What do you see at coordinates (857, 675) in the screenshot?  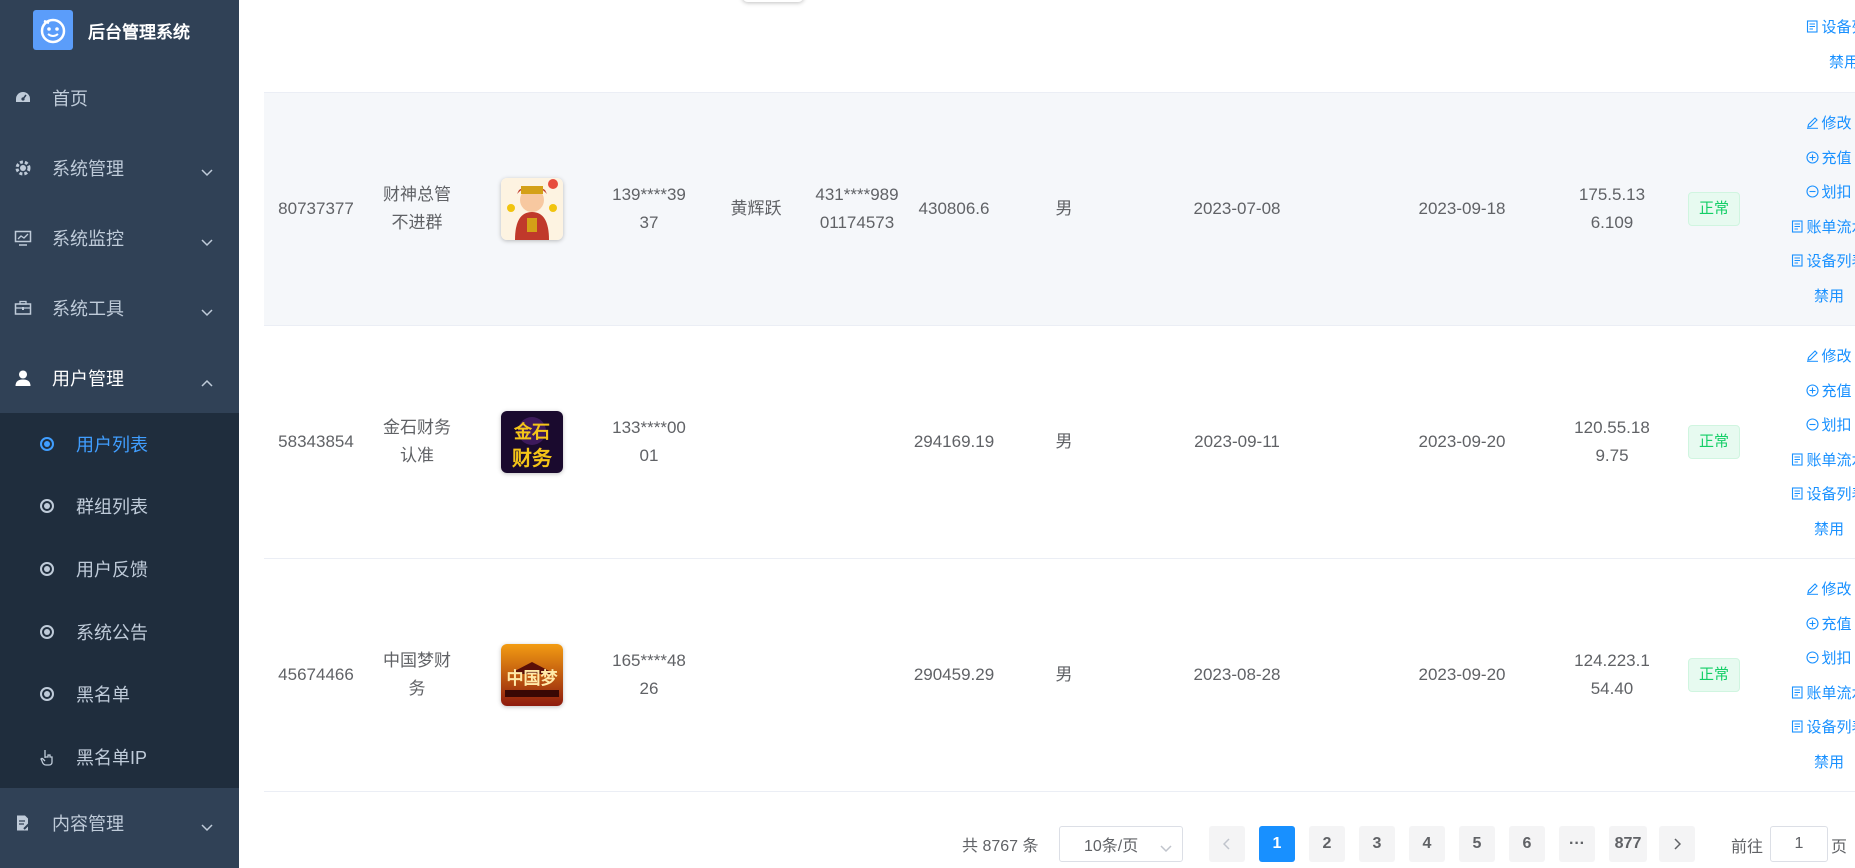 I see `id-card` at bounding box center [857, 675].